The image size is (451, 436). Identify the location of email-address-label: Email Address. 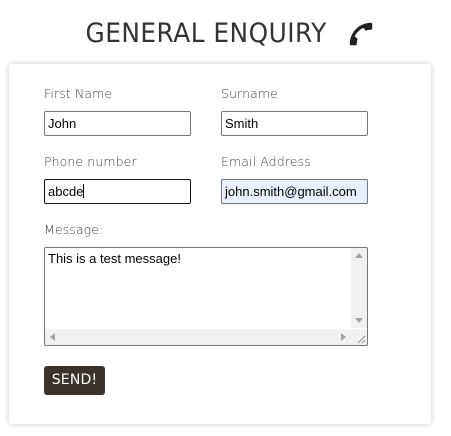
(266, 161).